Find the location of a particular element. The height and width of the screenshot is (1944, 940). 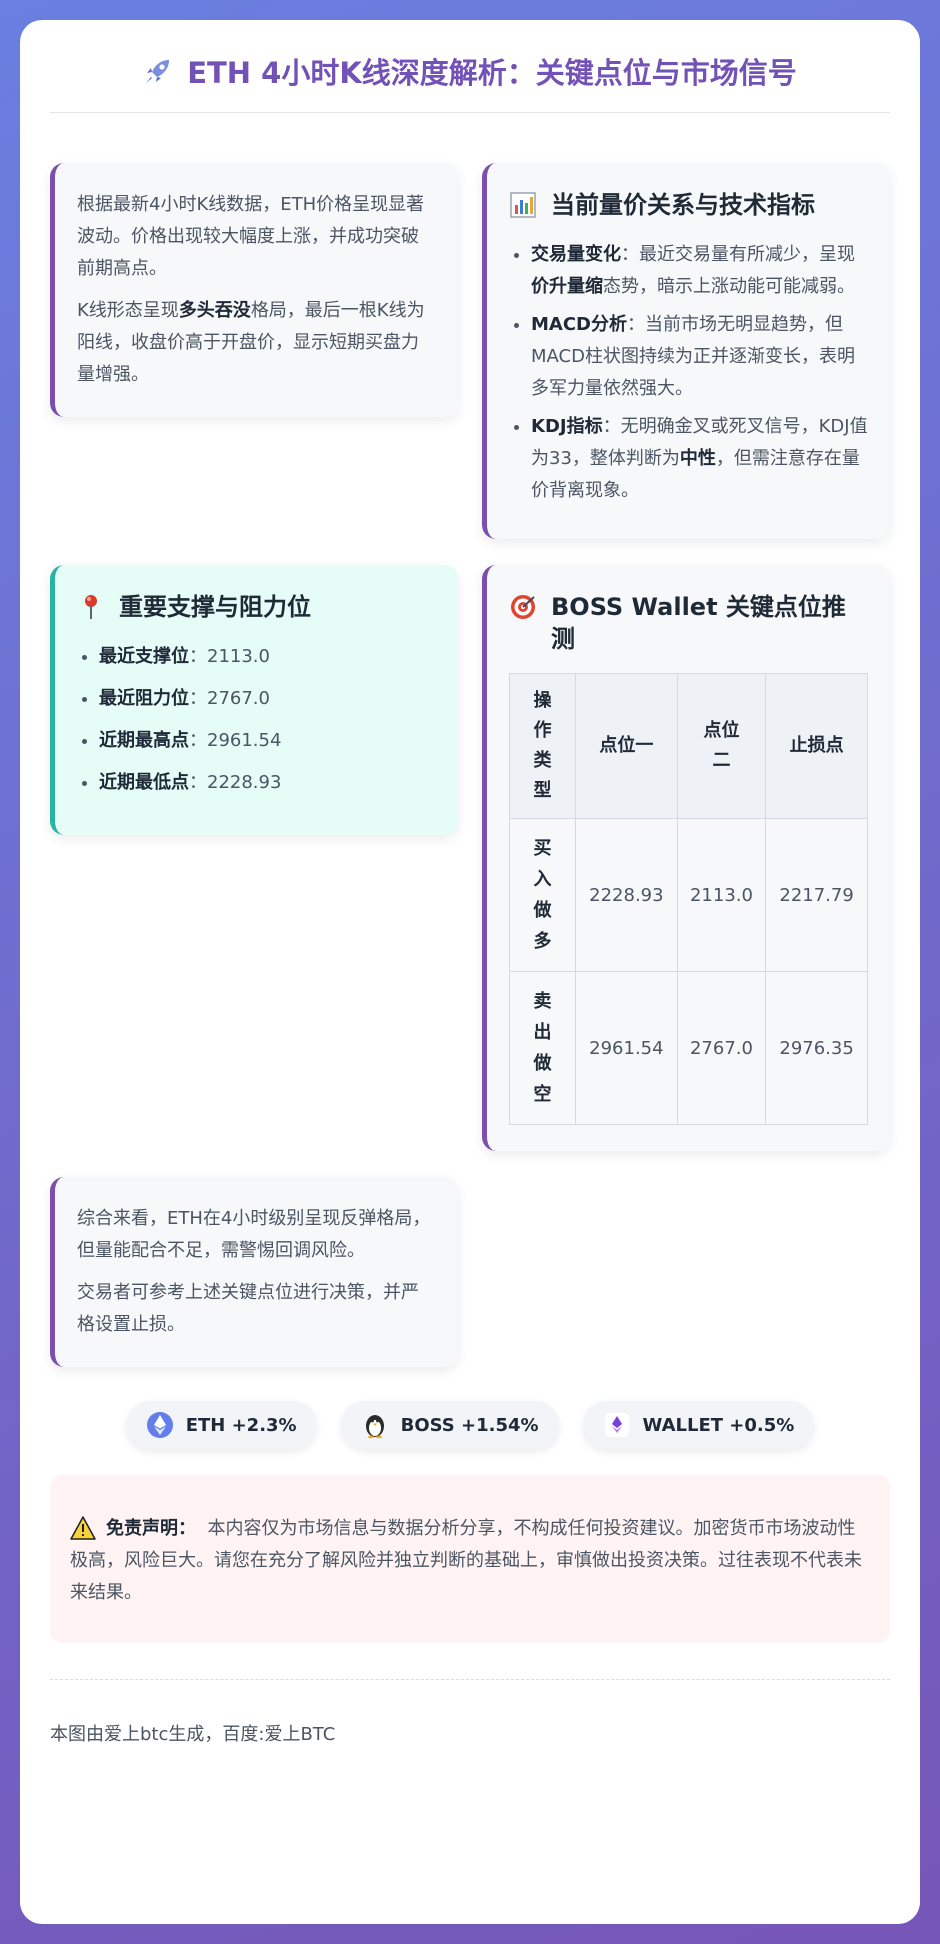

table-header-row: 操作类型 点位一 点位二 止损点 is located at coordinates (688, 746).